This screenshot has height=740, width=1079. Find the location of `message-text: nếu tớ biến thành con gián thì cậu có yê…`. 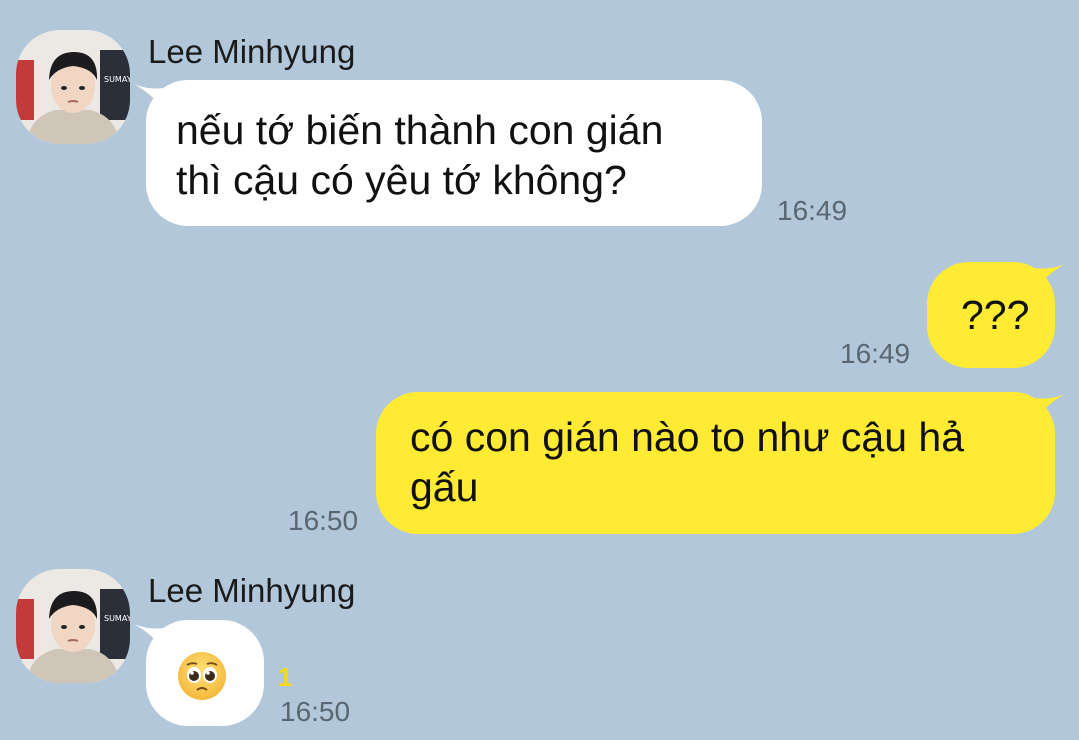

message-text: nếu tớ biến thành con gián thì cậu có yê… is located at coordinates (420, 155).